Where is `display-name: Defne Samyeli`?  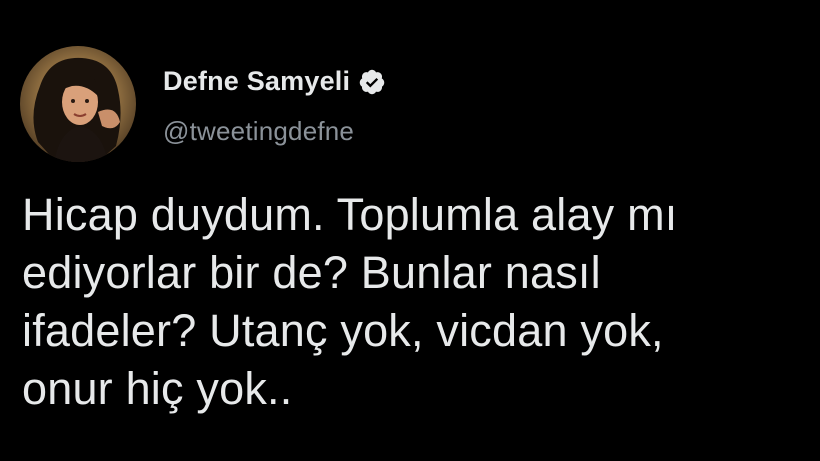 display-name: Defne Samyeli is located at coordinates (256, 81).